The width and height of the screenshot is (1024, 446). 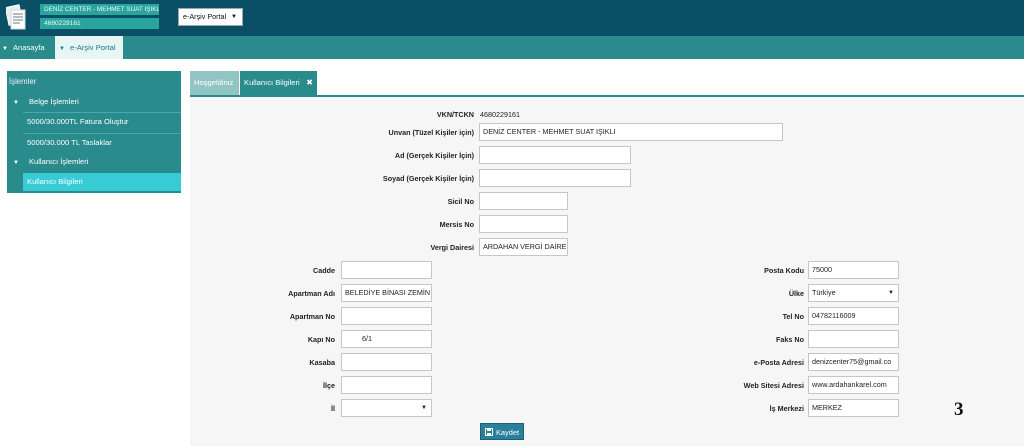 I want to click on nav-item-portal: ▼ e-Arşiv Portal, so click(x=89, y=47).